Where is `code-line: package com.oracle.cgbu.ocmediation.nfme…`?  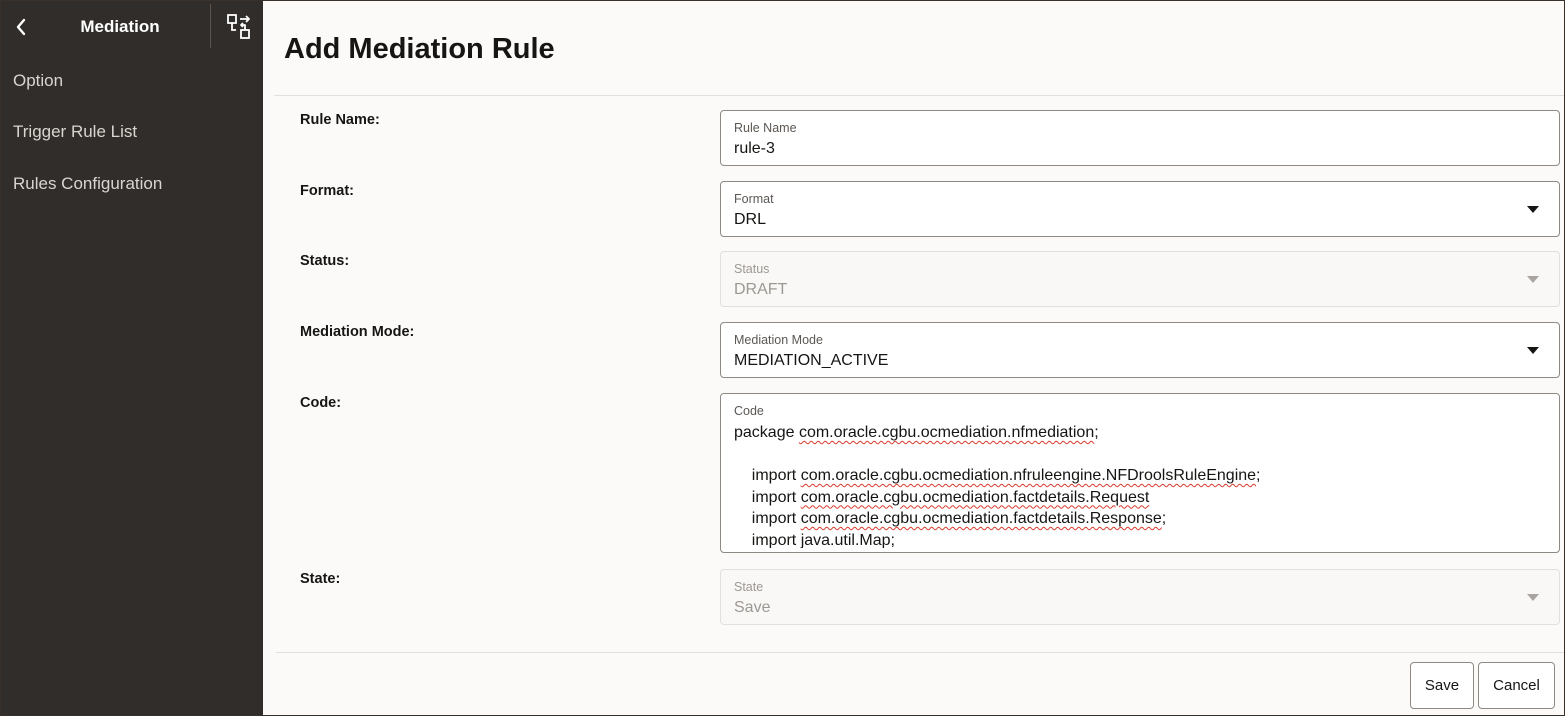 code-line: package com.oracle.cgbu.ocmediation.nfme… is located at coordinates (916, 432).